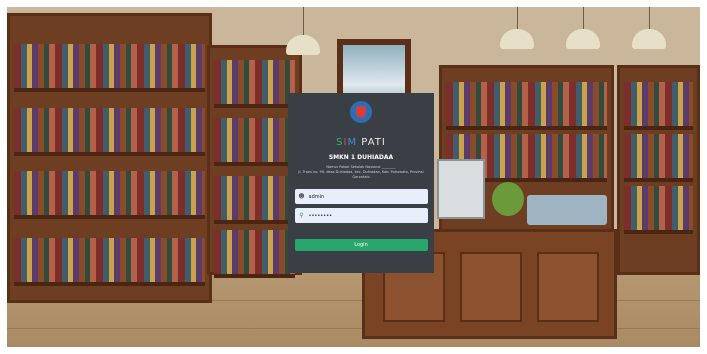  Describe the element at coordinates (353, 167) in the screenshot. I see `npsn-label: Nomor Pokok Sekolah Nasional` at that location.